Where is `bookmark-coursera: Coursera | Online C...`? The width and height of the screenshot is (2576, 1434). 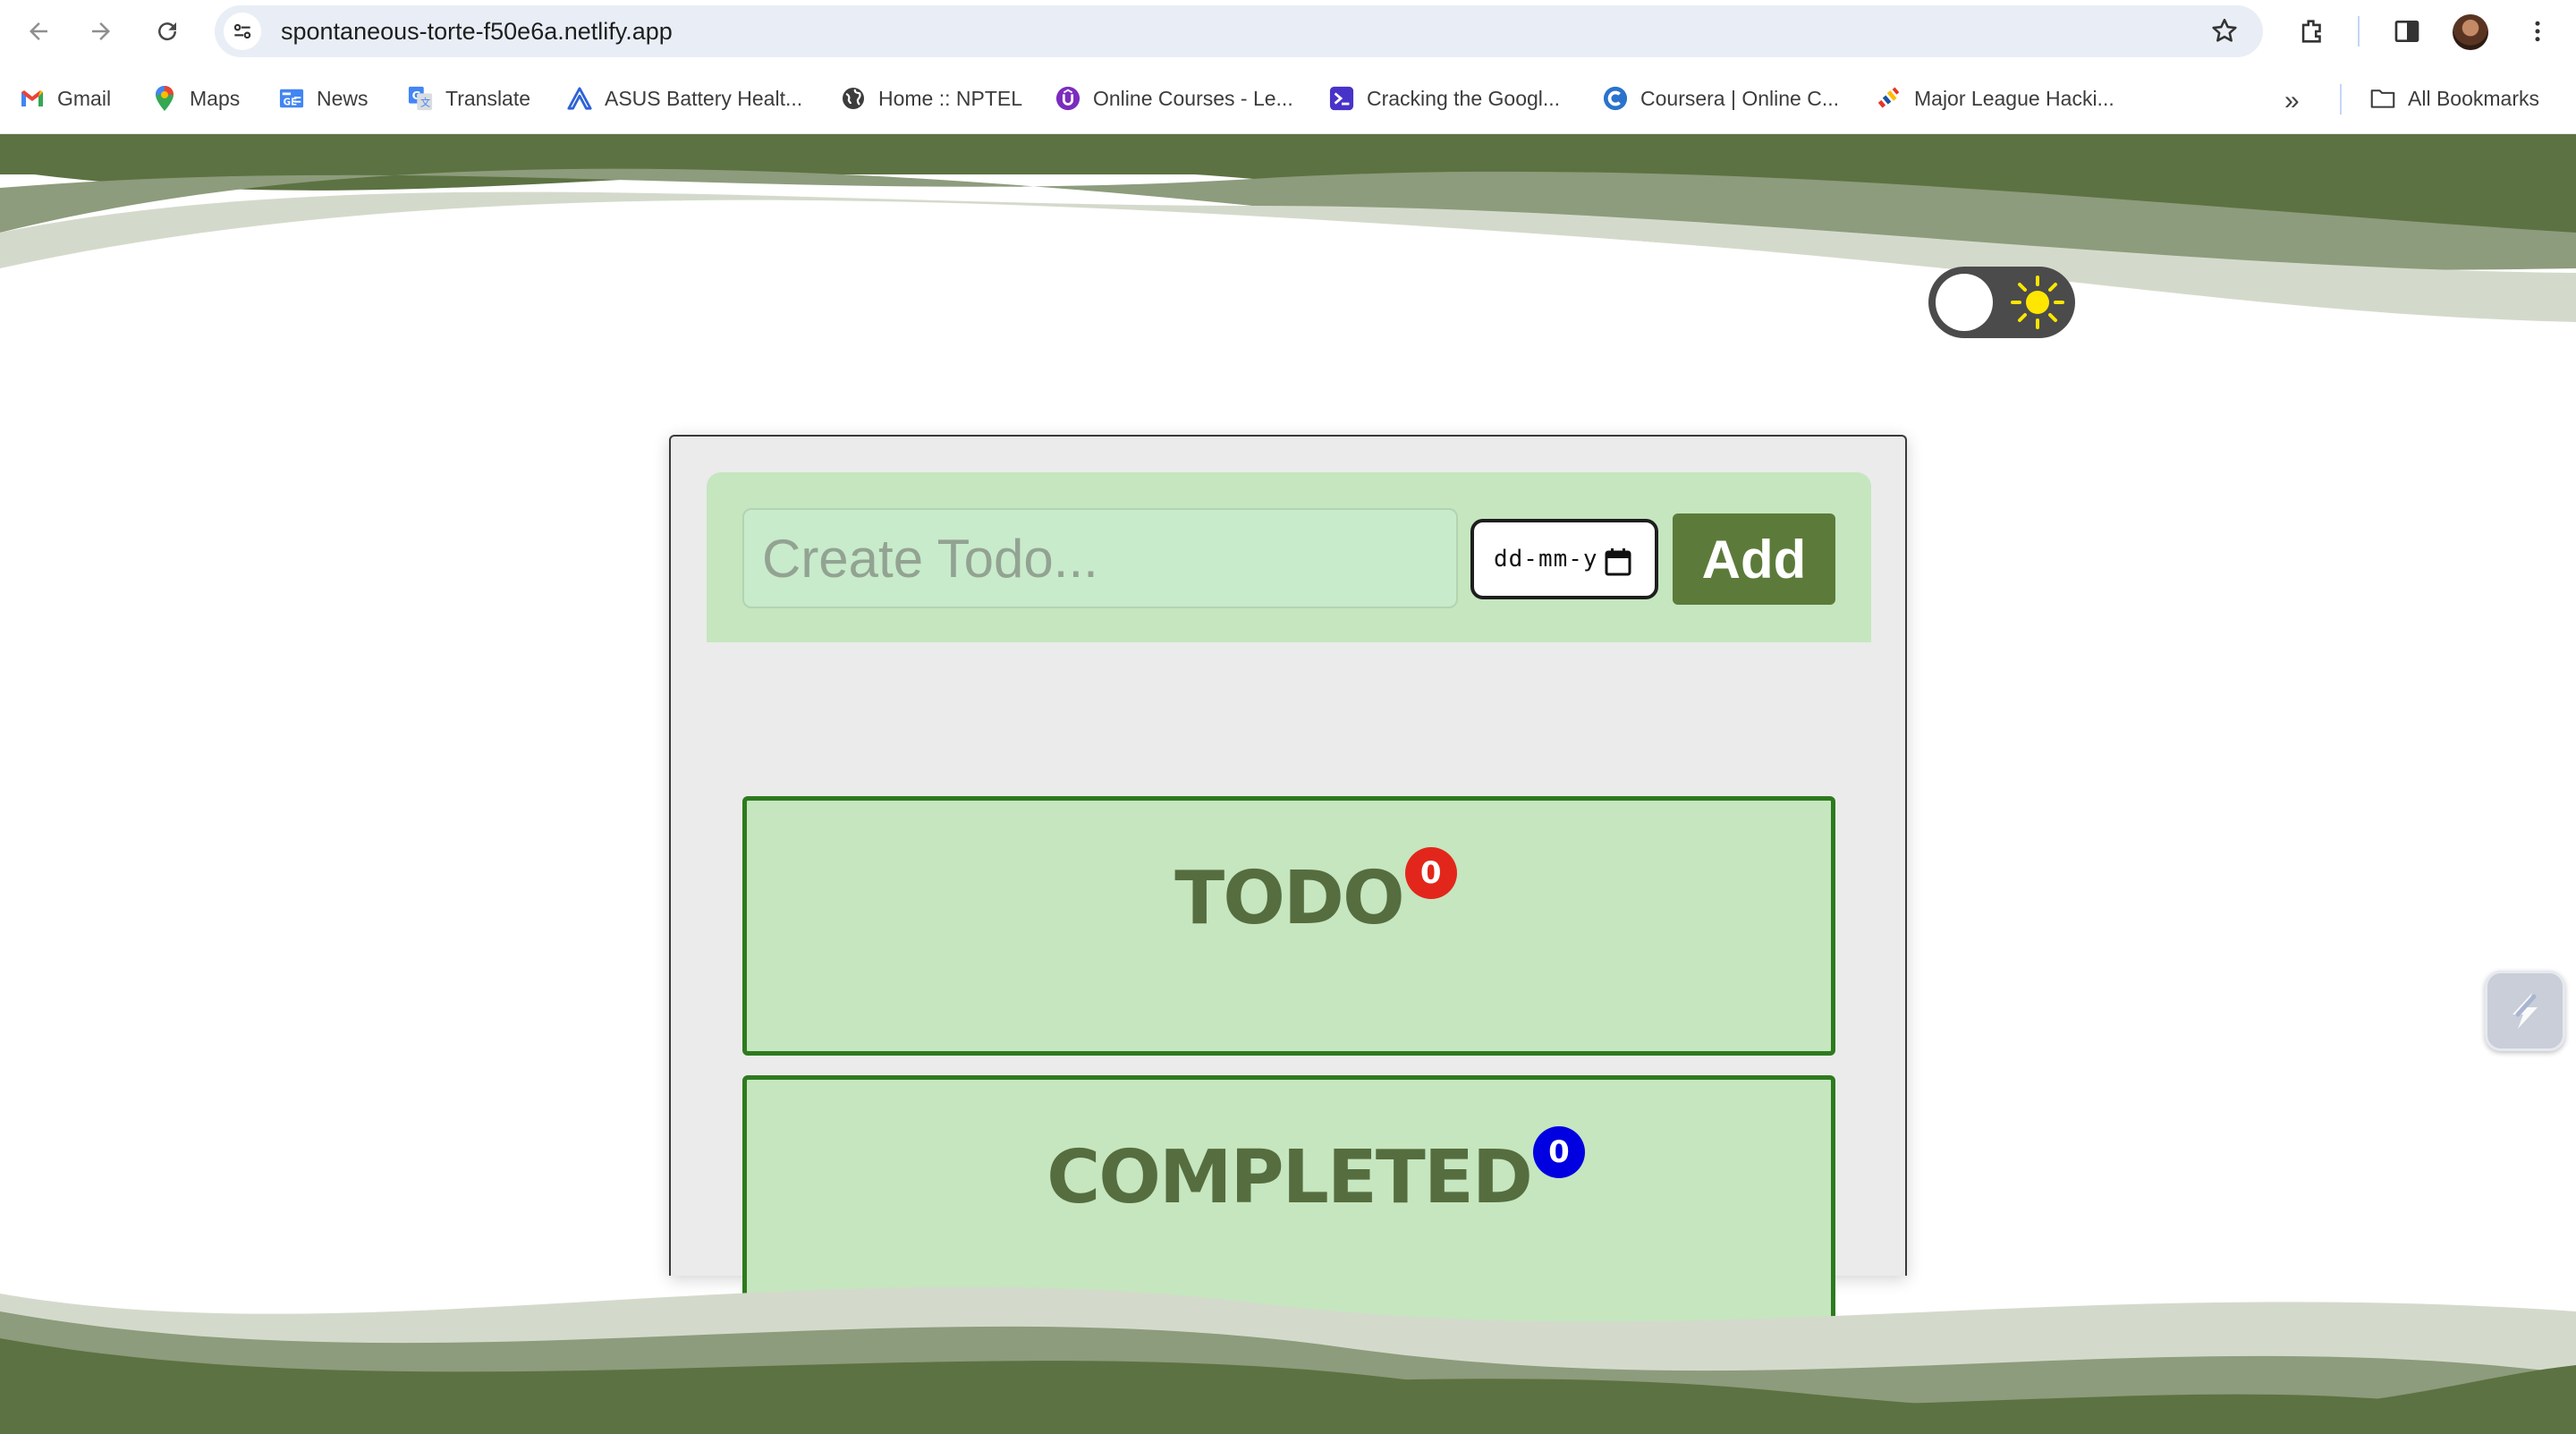
bookmark-coursera: Coursera | Online C... is located at coordinates (1721, 98).